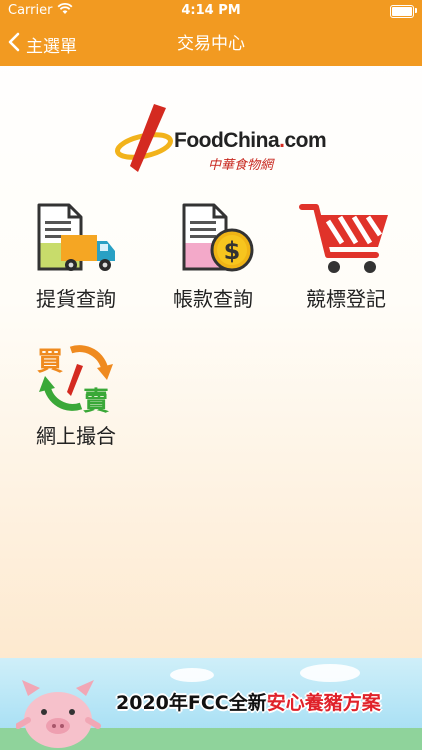 This screenshot has height=750, width=422. I want to click on logo-chinese-name: 中華食物網, so click(241, 165).